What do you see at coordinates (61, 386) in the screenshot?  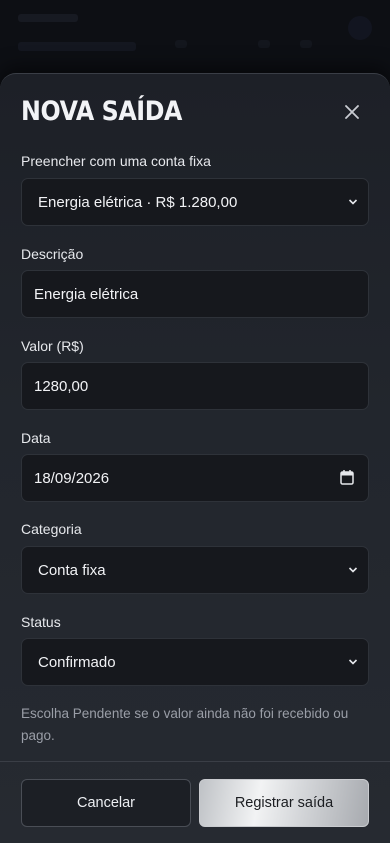 I see `amount-value: 1280,00` at bounding box center [61, 386].